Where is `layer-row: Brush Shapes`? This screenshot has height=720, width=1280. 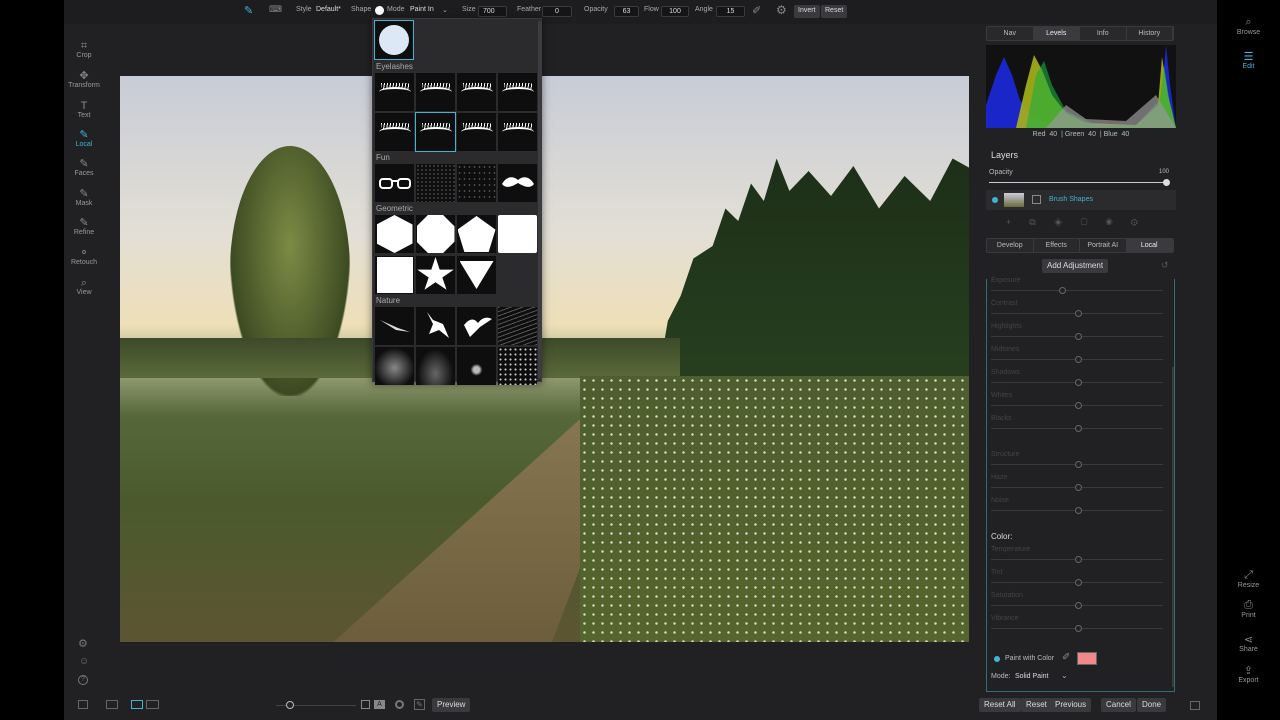
layer-row: Brush Shapes is located at coordinates (1081, 200).